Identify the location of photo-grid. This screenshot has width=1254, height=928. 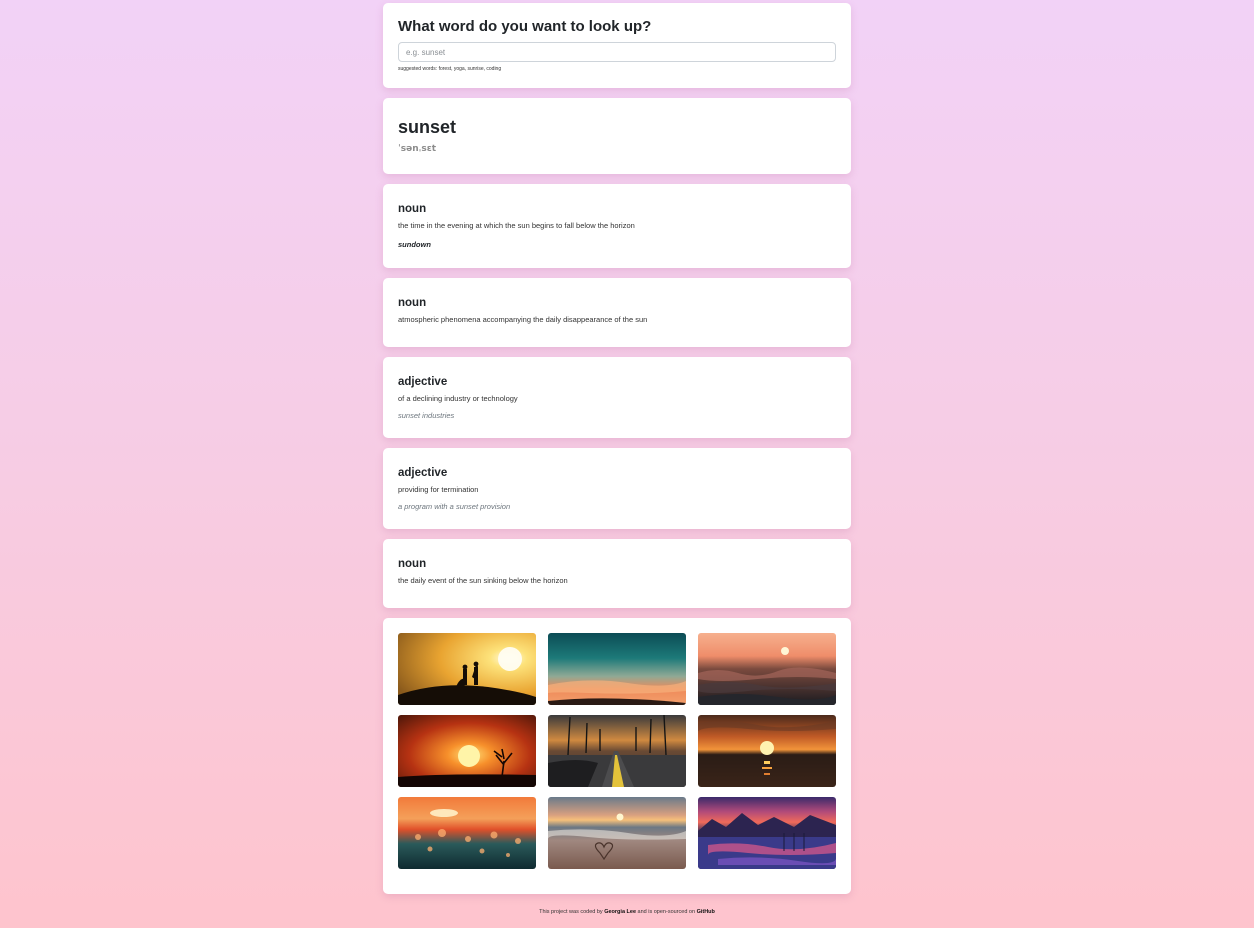
(617, 751).